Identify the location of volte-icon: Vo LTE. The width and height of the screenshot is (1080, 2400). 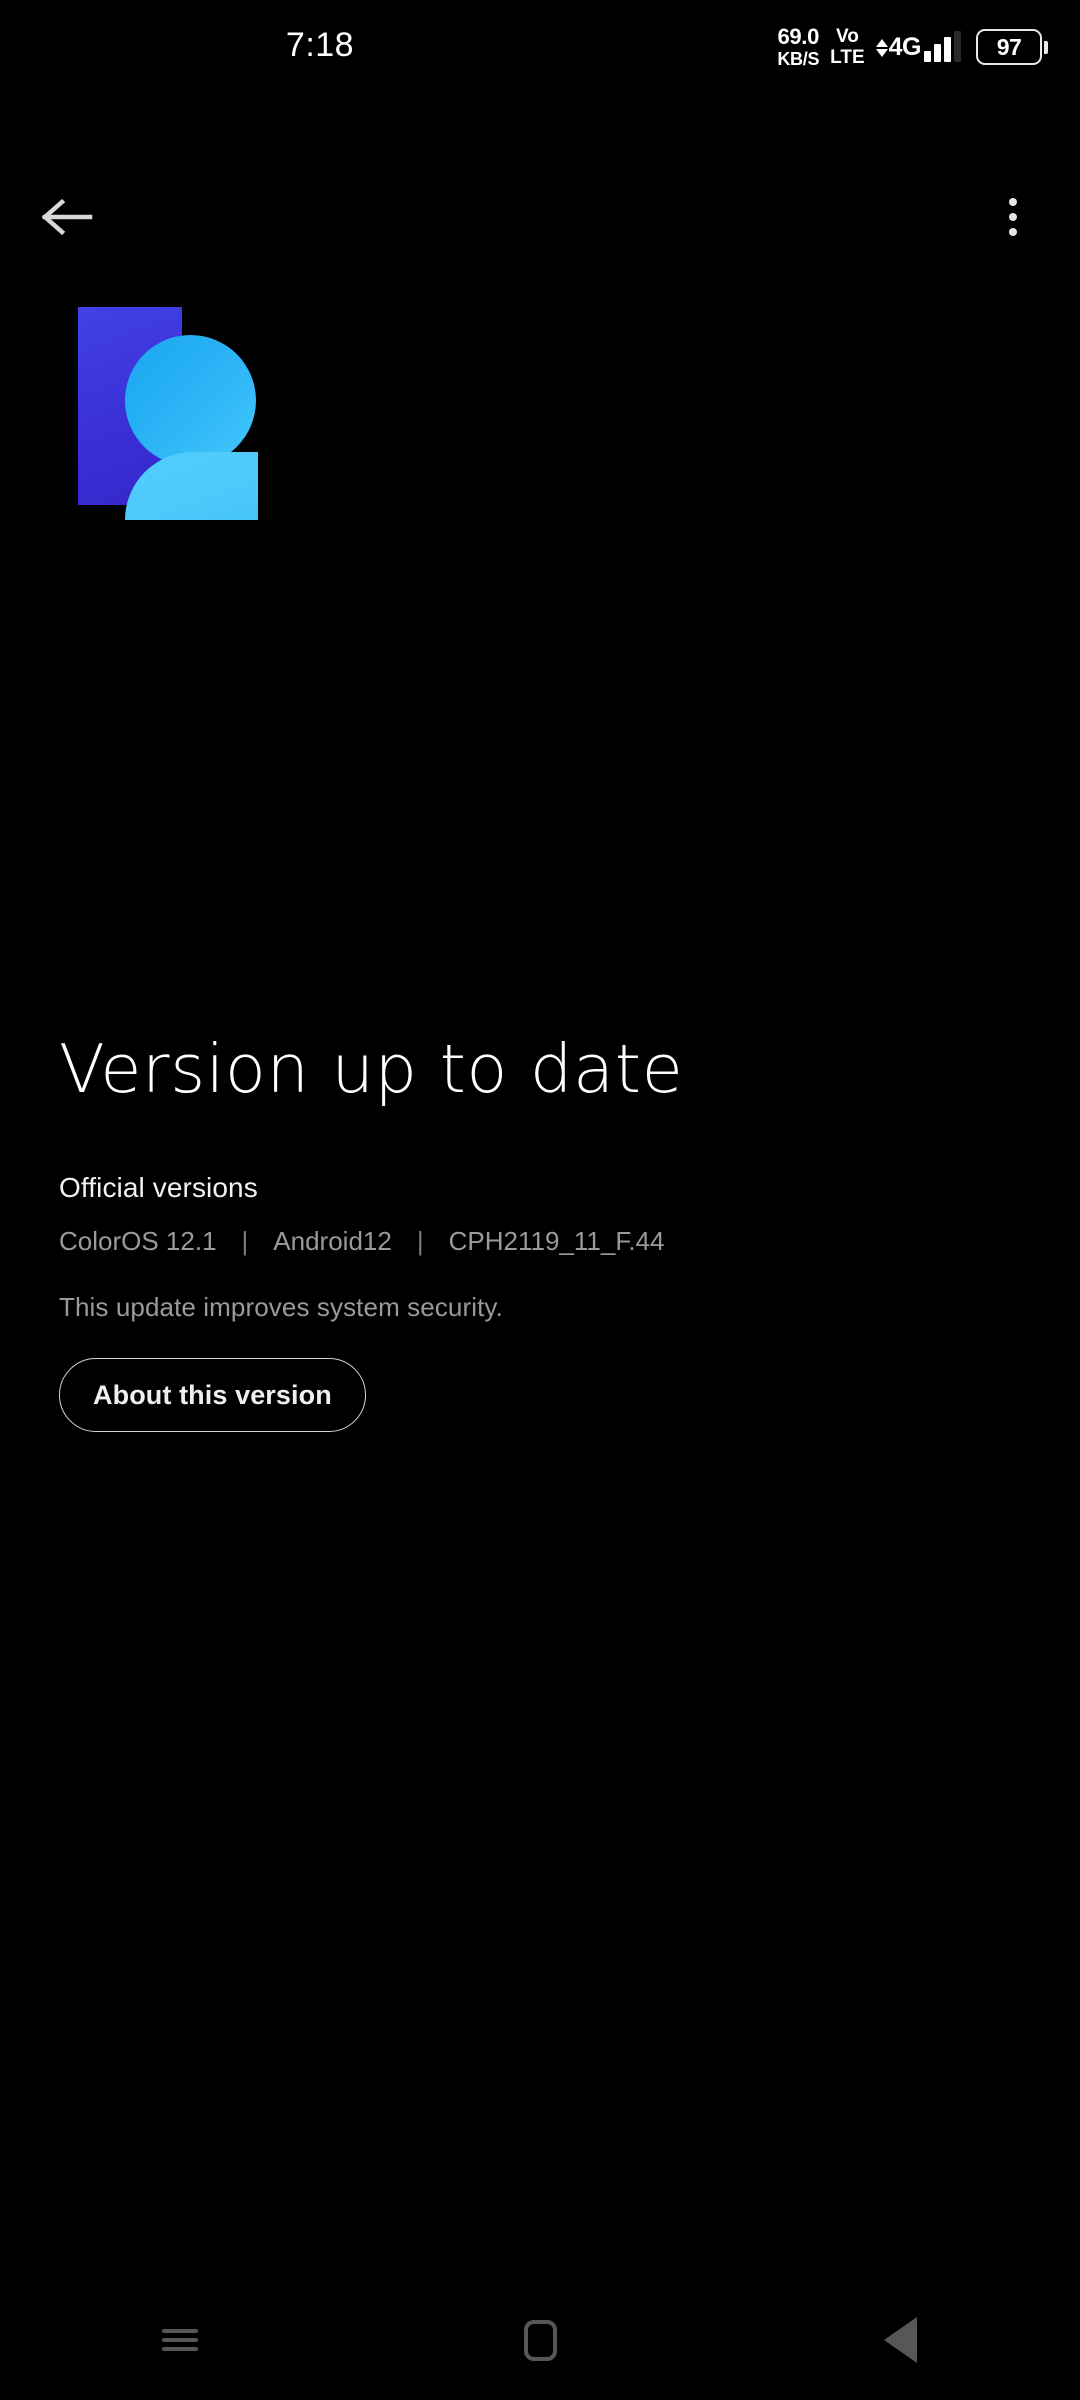
(847, 47).